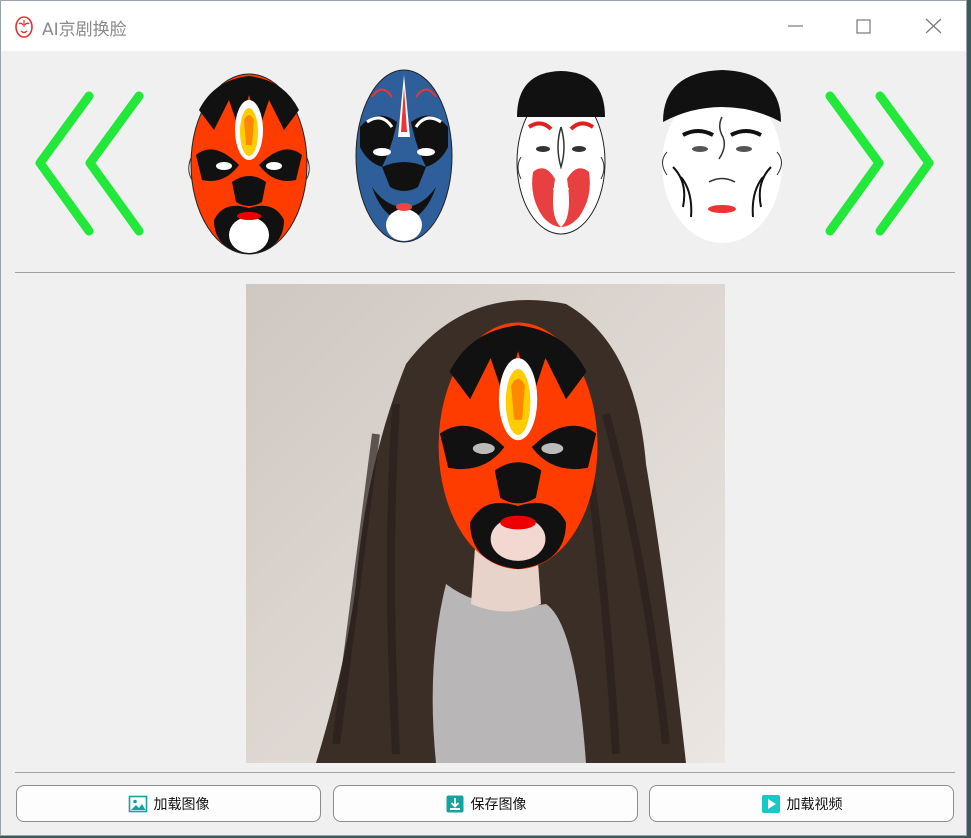  What do you see at coordinates (863, 26) in the screenshot?
I see `maximize-button` at bounding box center [863, 26].